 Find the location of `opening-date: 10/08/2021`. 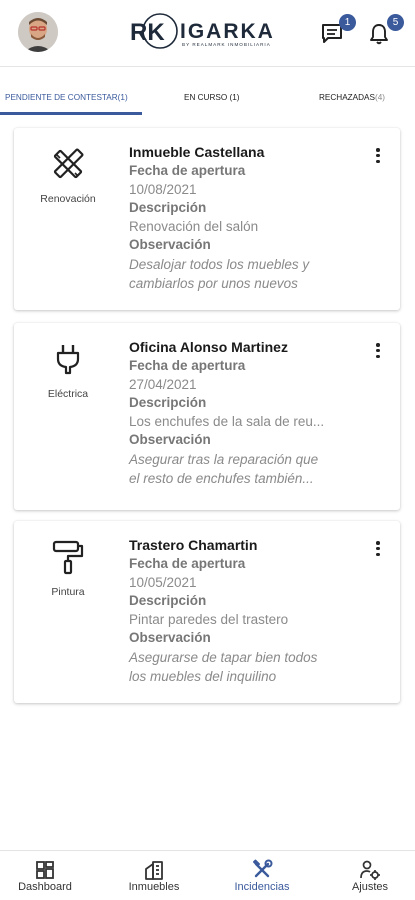

opening-date: 10/08/2021 is located at coordinates (163, 189).